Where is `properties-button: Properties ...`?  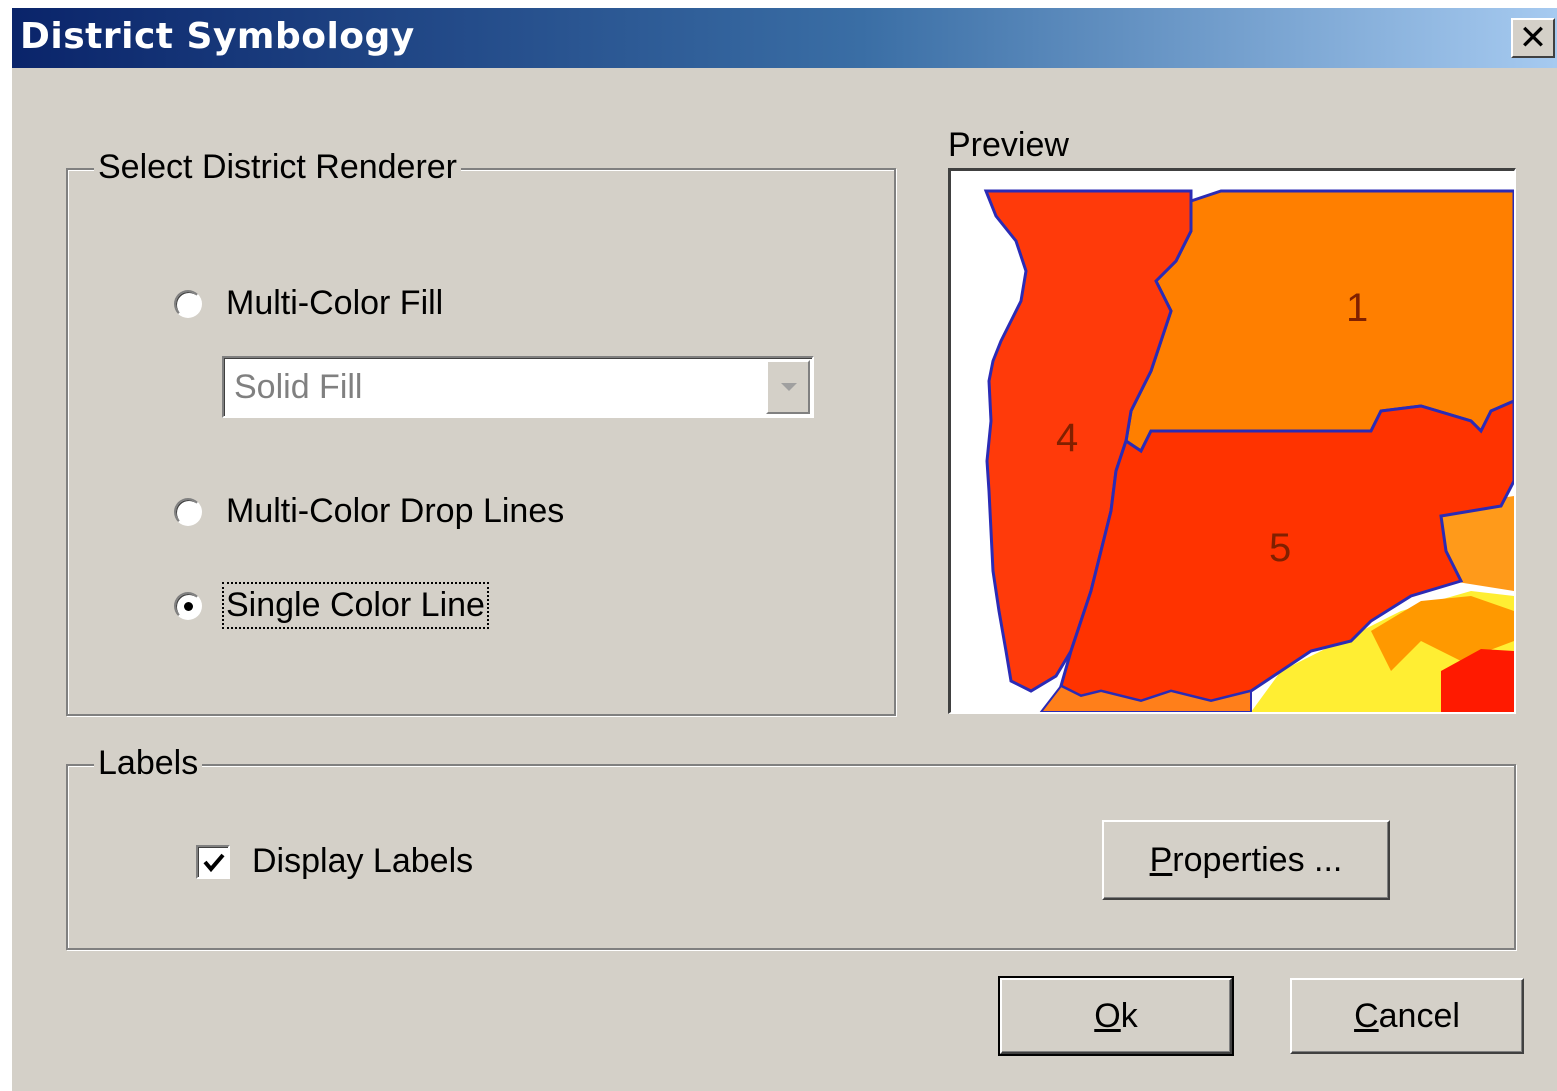 properties-button: Properties ... is located at coordinates (1246, 860).